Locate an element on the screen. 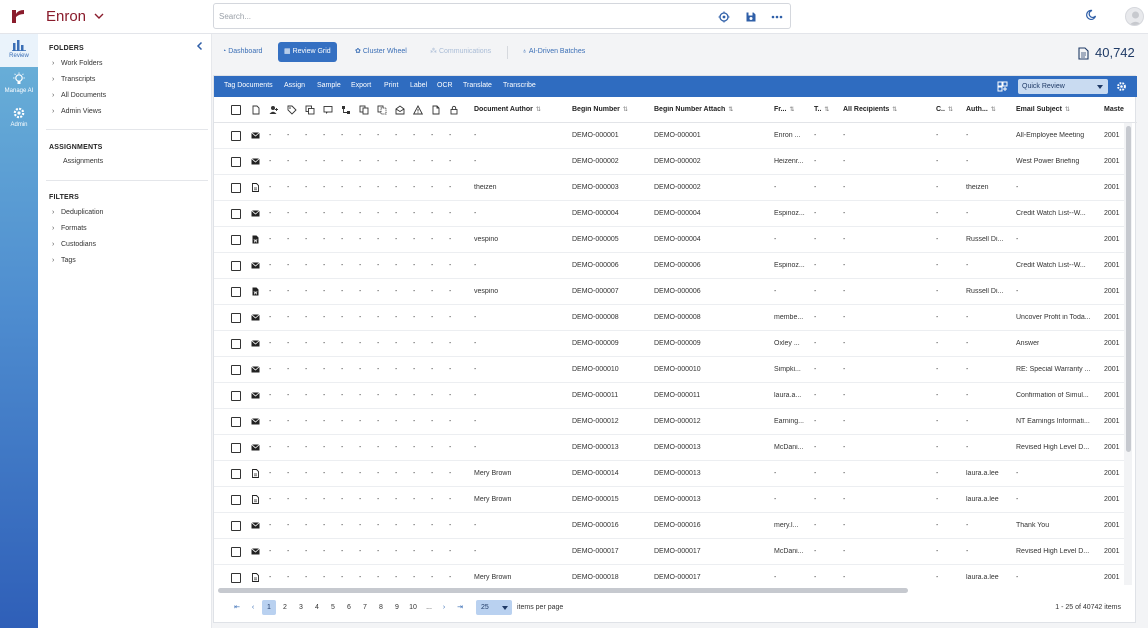  tab-cluster-wheel: ✿ Cluster Wheel is located at coordinates (381, 52).